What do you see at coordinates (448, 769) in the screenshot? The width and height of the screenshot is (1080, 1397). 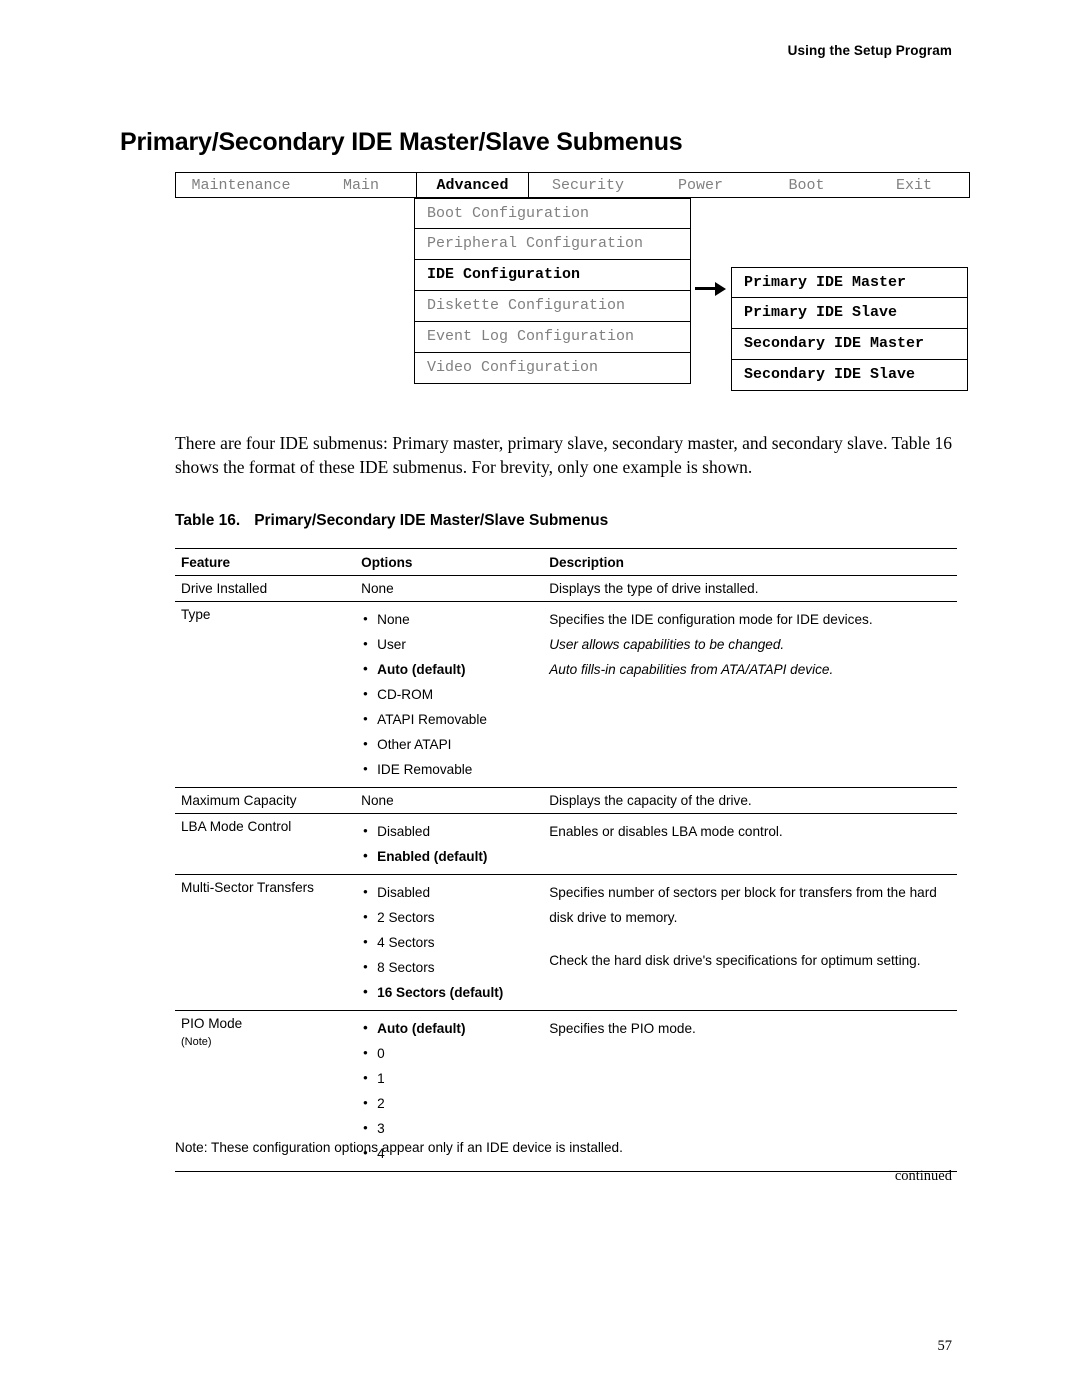 I see `option-item: IDE Removable` at bounding box center [448, 769].